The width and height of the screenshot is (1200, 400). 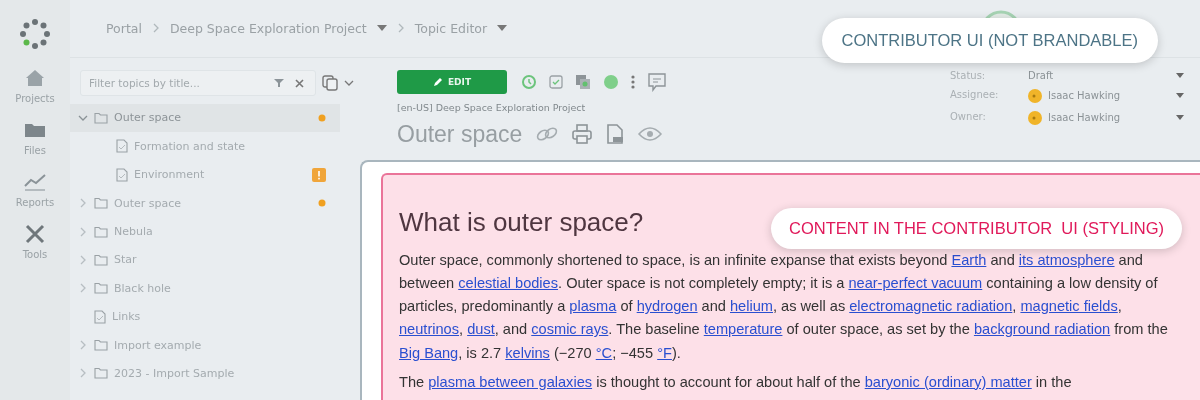 What do you see at coordinates (664, 352) in the screenshot?
I see `text-link: °F` at bounding box center [664, 352].